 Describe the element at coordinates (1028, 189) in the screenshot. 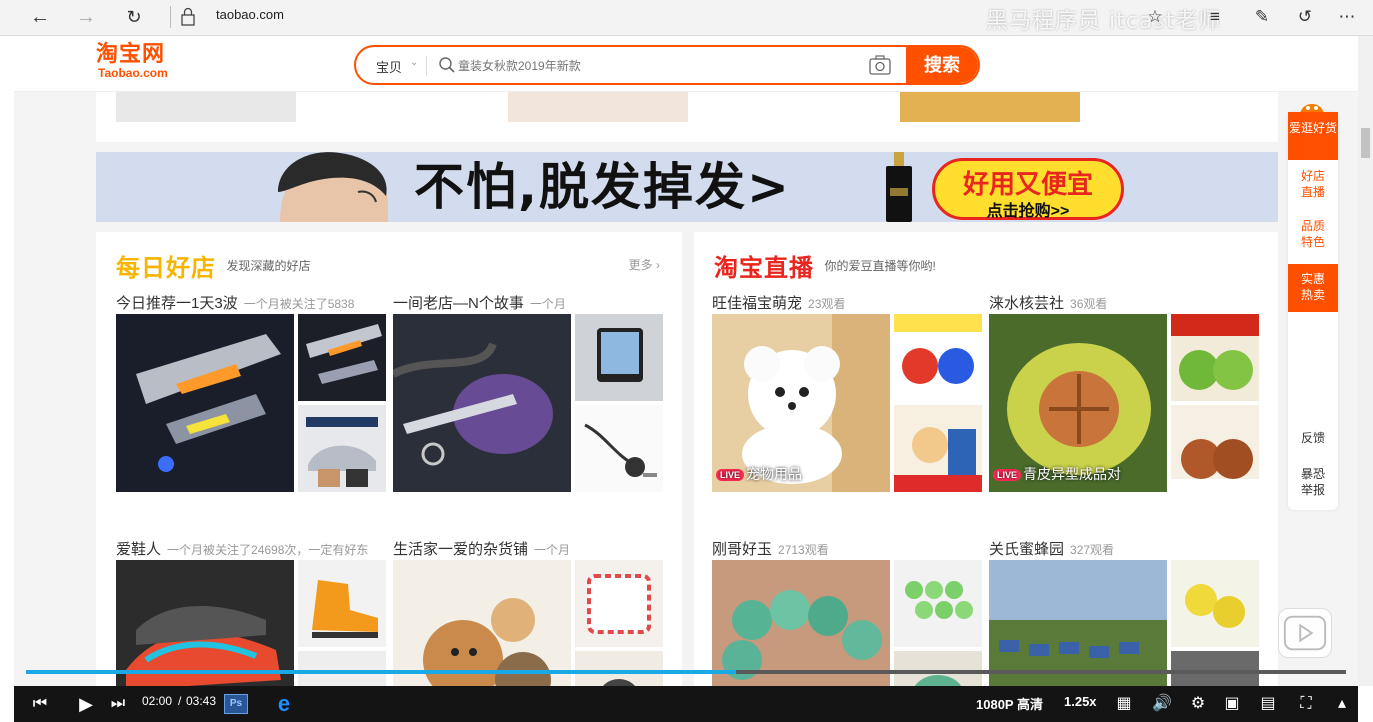

I see `banner-cta: 好用又便宜 点击抢购>>` at that location.